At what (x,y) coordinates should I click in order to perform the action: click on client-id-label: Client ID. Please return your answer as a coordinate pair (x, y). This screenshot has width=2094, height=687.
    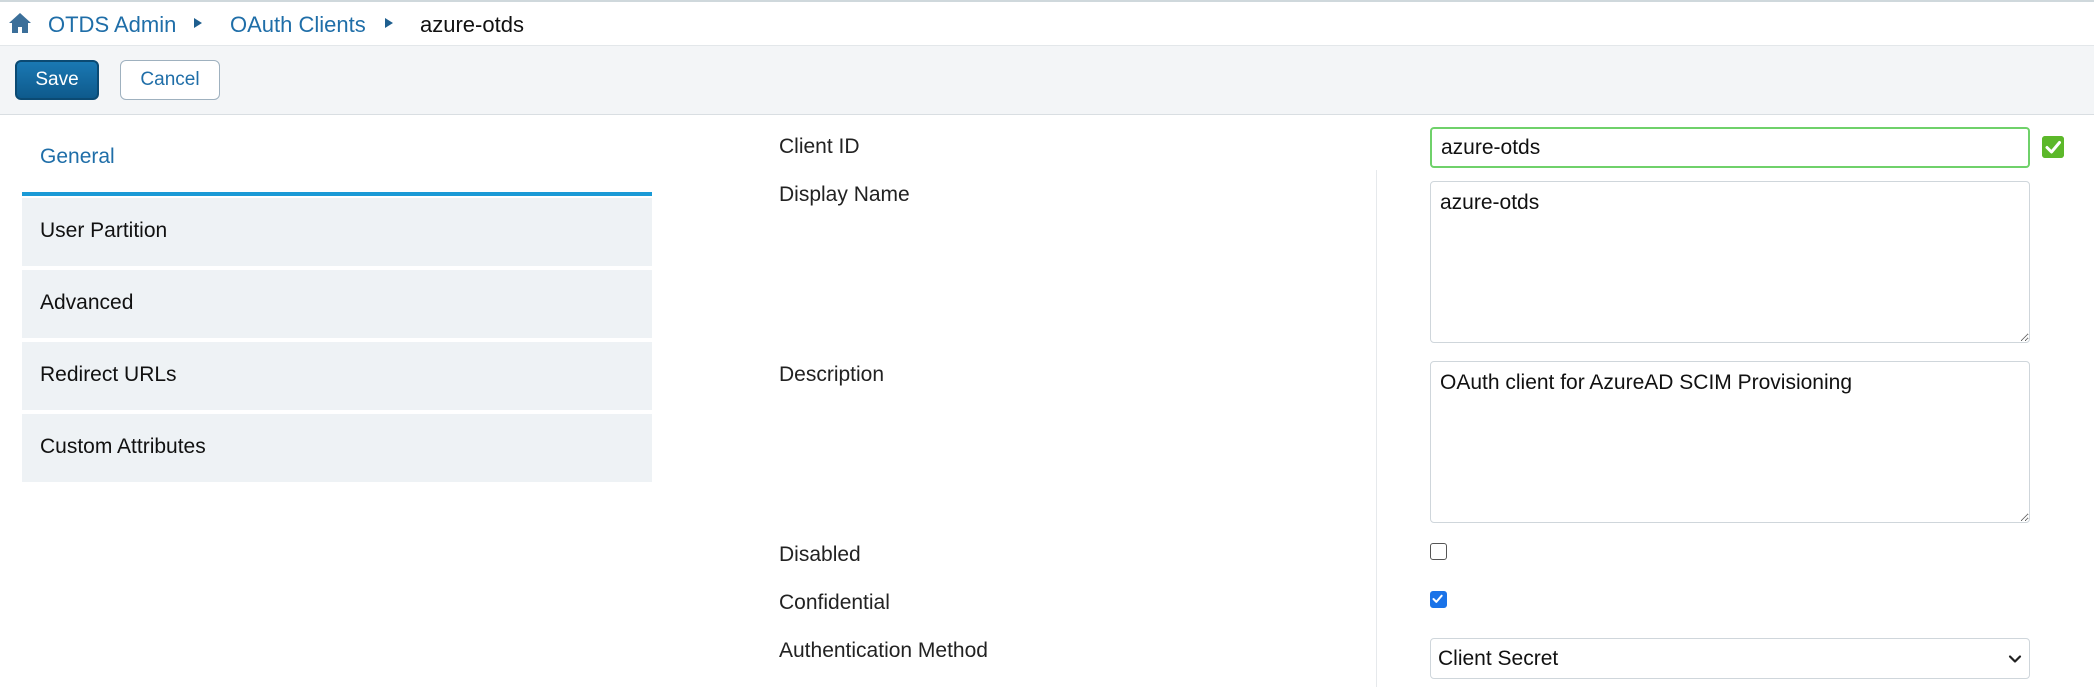
    Looking at the image, I should click on (819, 146).